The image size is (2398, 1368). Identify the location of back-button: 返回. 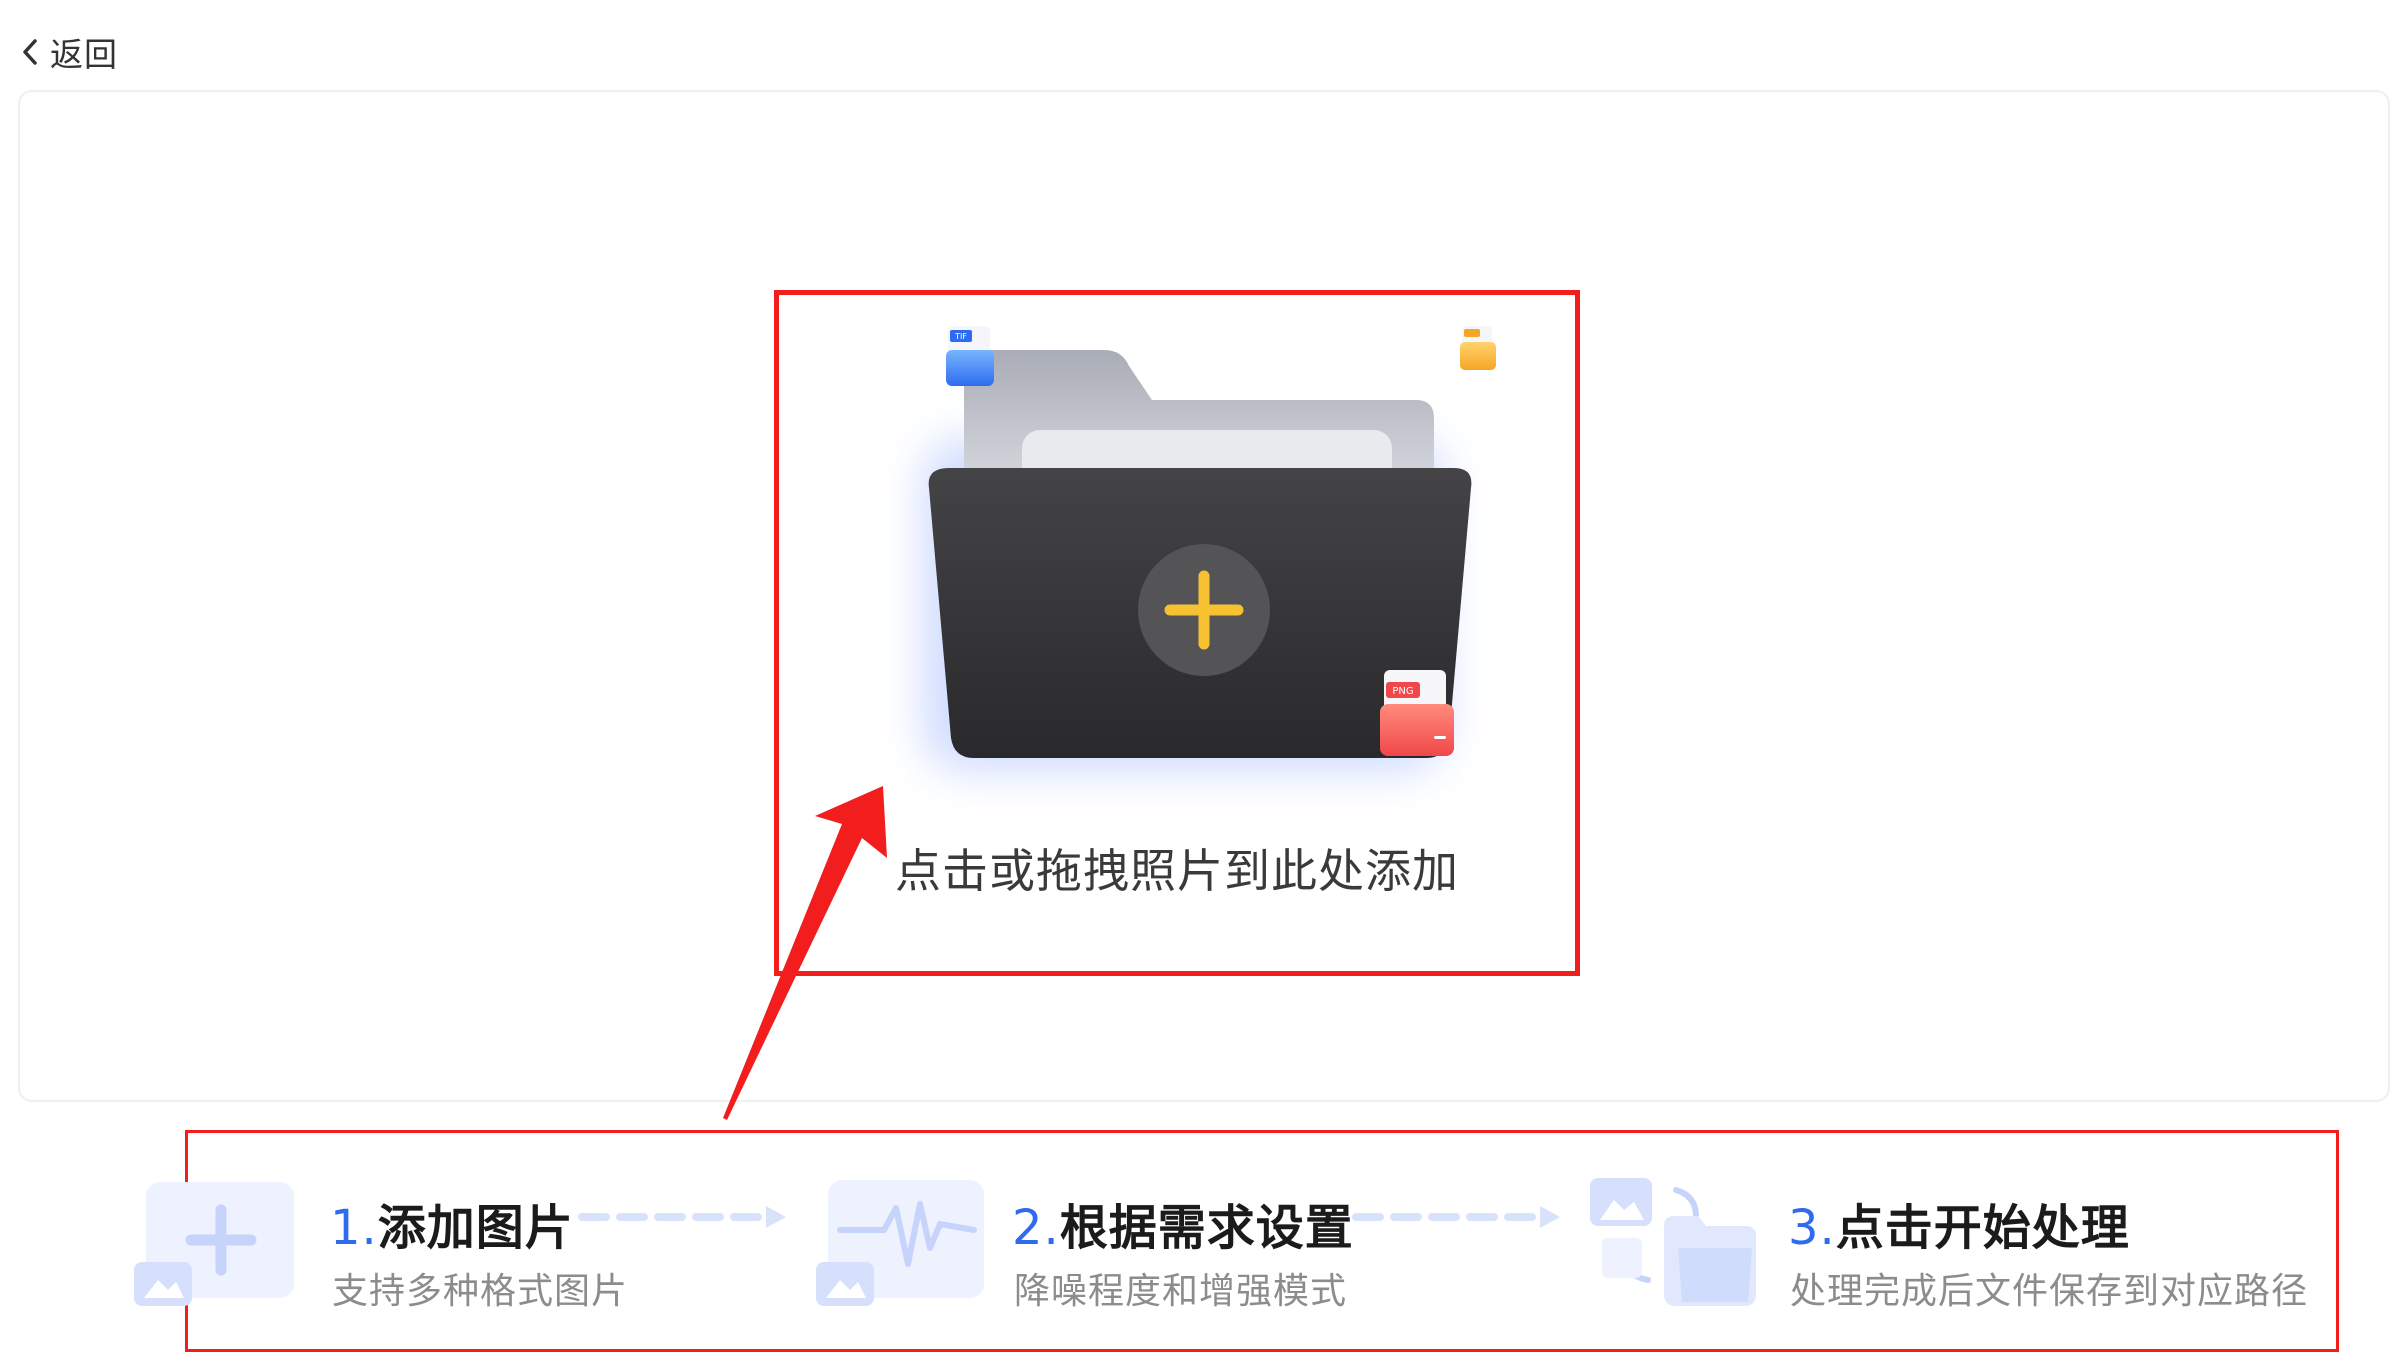
(69, 52).